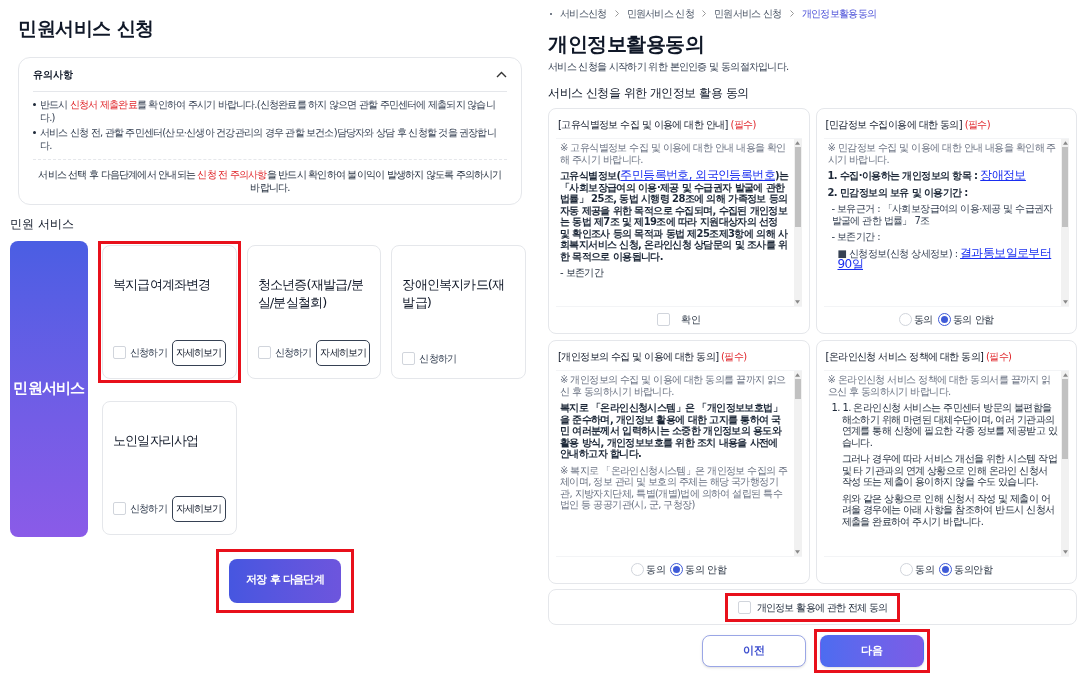 This screenshot has width=1085, height=690. I want to click on nav-button: 이전, so click(753, 651).